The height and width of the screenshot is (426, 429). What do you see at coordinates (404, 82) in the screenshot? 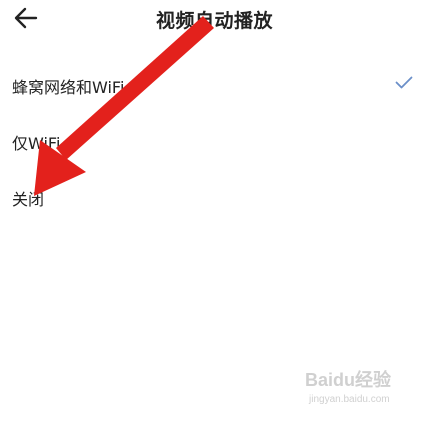
I see `check-icon` at bounding box center [404, 82].